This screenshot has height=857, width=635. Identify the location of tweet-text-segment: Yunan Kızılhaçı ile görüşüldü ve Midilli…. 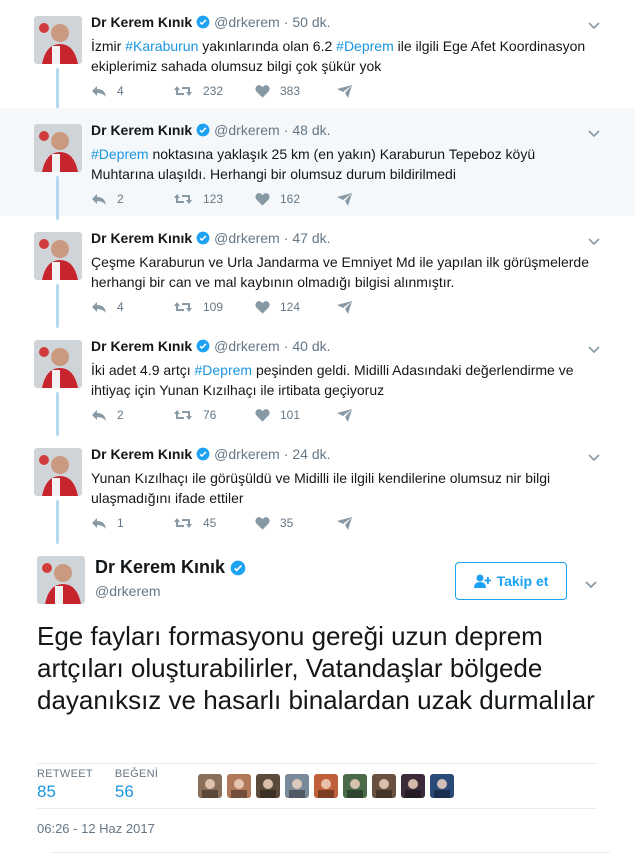
(321, 488).